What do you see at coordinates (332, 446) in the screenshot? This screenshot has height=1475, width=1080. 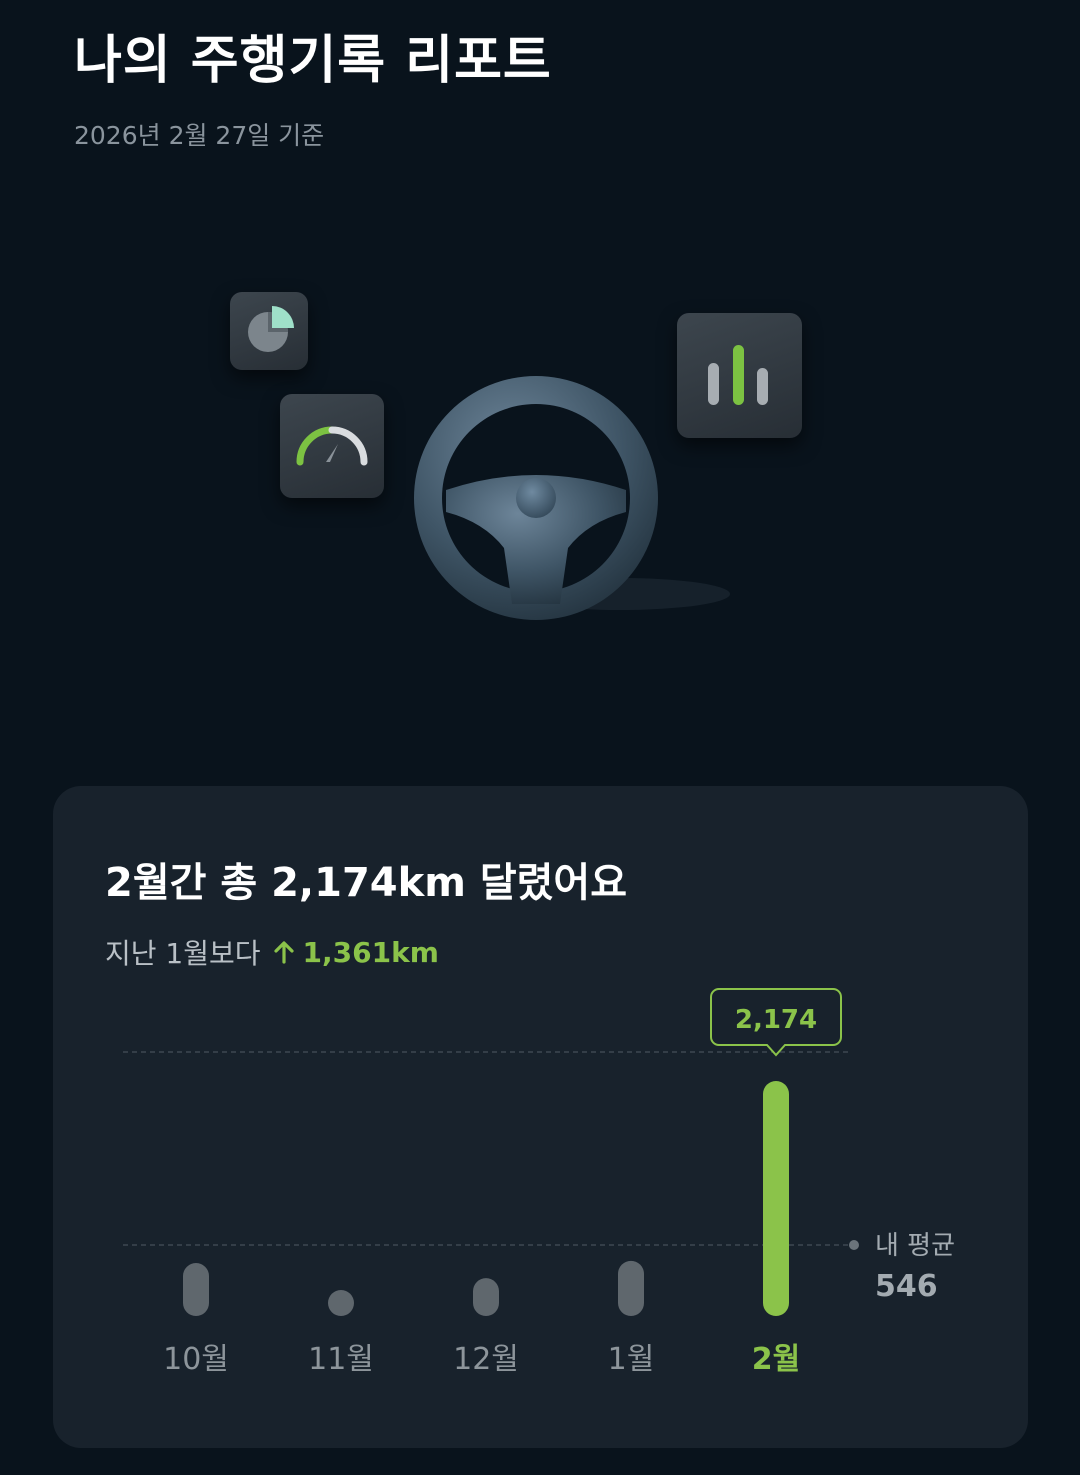 I see `speedometer-icon` at bounding box center [332, 446].